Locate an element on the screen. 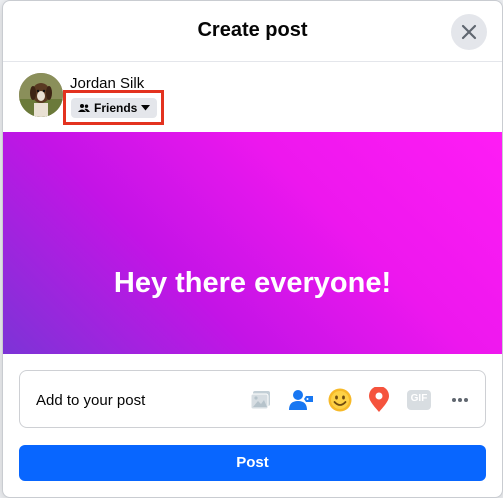 The width and height of the screenshot is (503, 498). tag-people-icon is located at coordinates (301, 400).